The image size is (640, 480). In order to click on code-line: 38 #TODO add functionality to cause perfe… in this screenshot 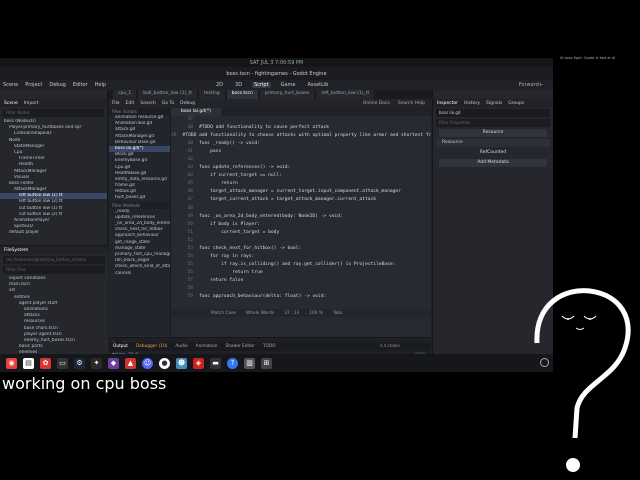, I will do `click(301, 128)`.